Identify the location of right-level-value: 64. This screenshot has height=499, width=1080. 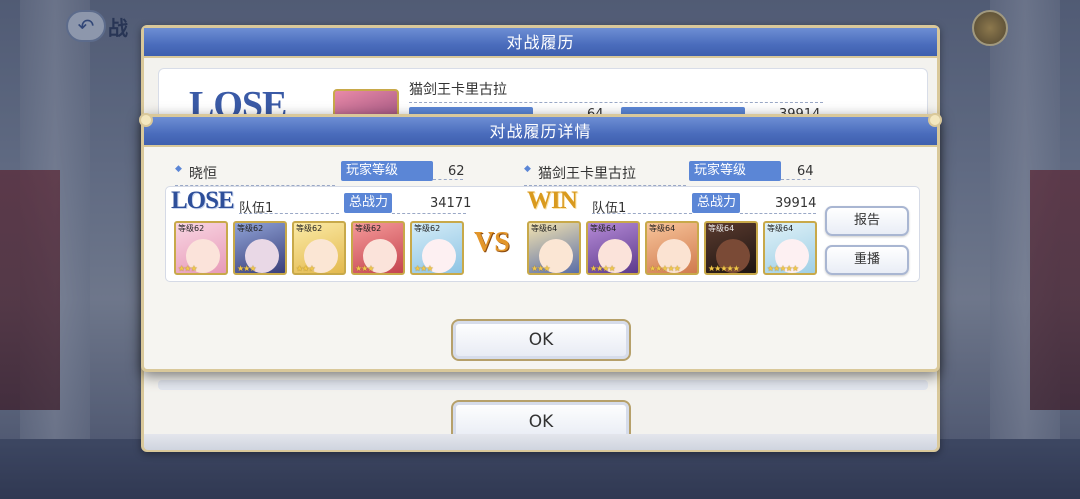
(805, 171).